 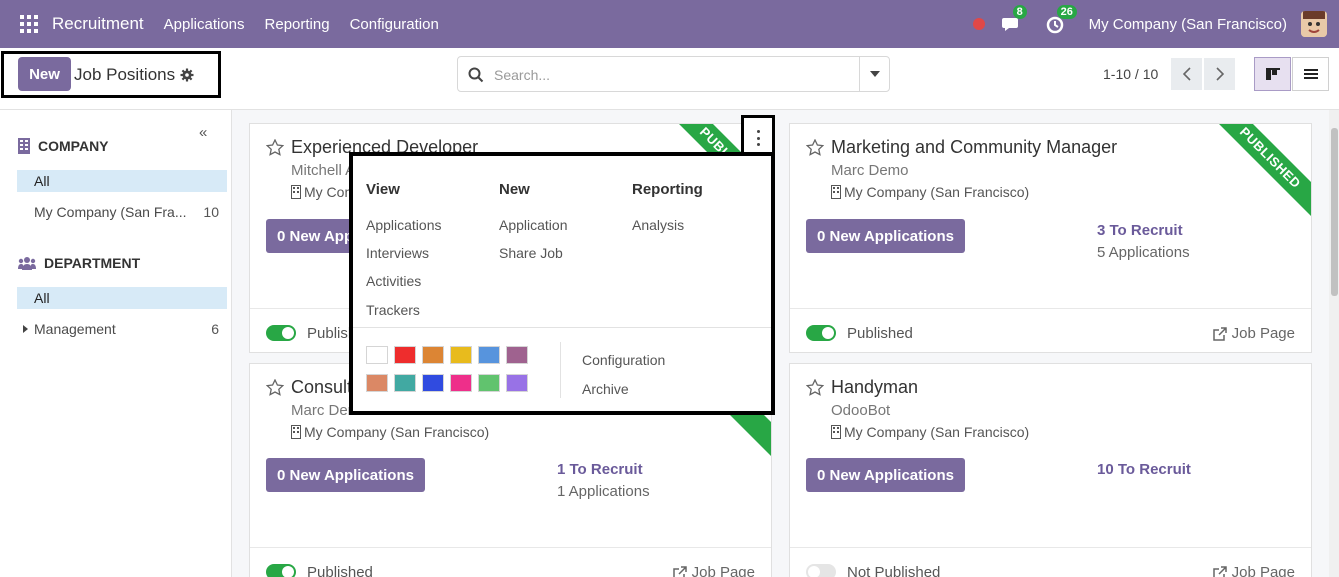 What do you see at coordinates (1314, 24) in the screenshot?
I see `user-avatar` at bounding box center [1314, 24].